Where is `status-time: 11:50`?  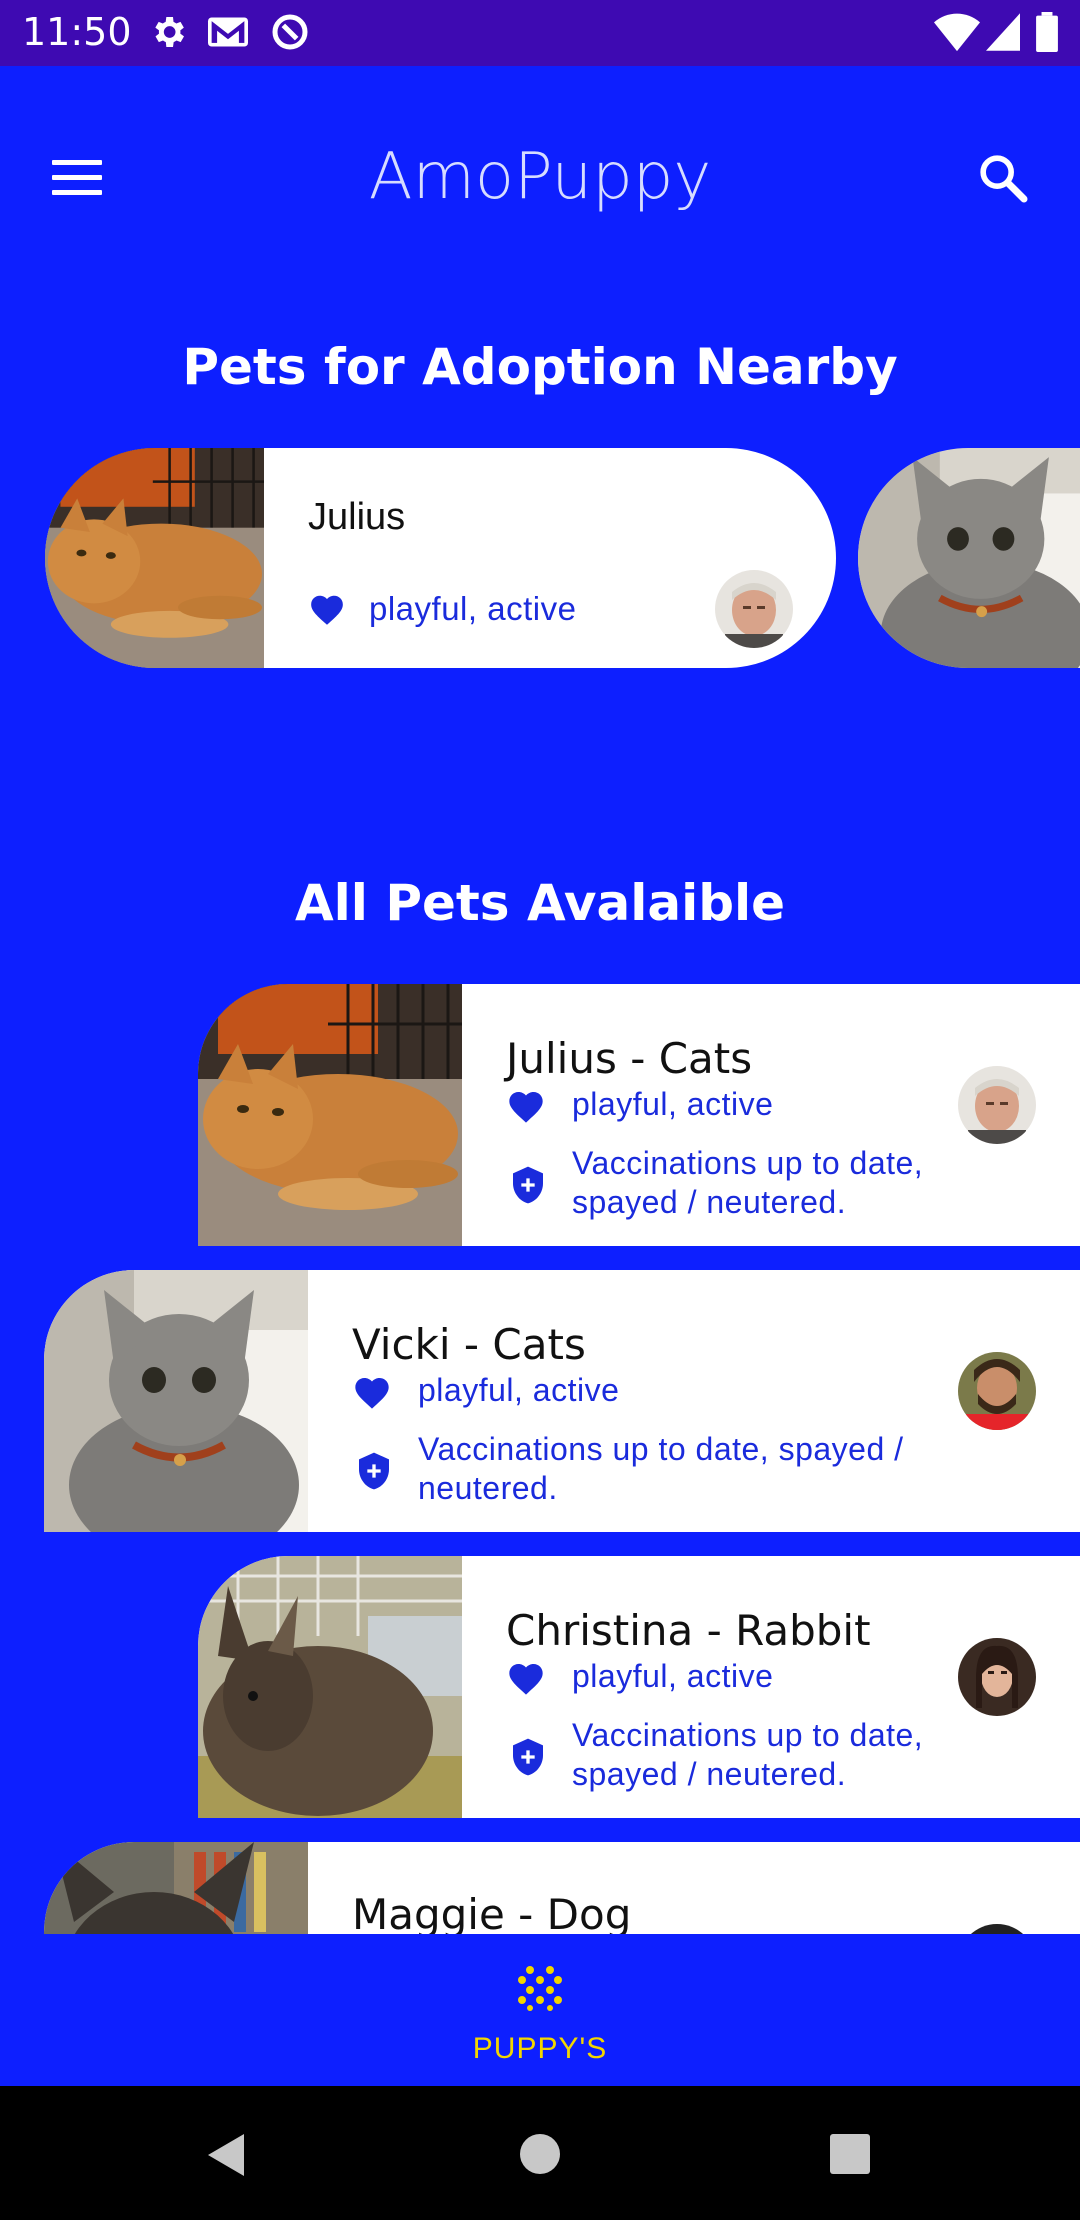
status-time: 11:50 is located at coordinates (77, 32).